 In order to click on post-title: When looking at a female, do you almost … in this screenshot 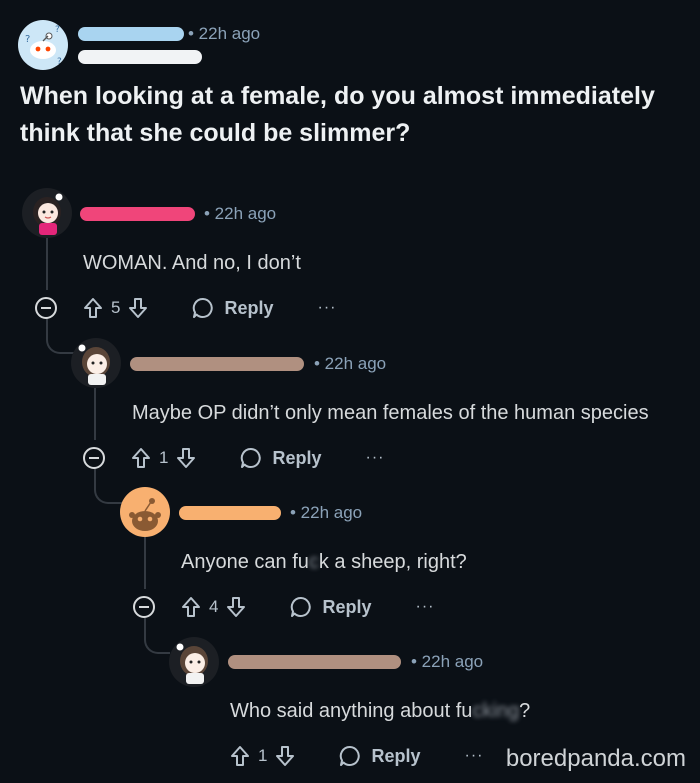, I will do `click(337, 114)`.